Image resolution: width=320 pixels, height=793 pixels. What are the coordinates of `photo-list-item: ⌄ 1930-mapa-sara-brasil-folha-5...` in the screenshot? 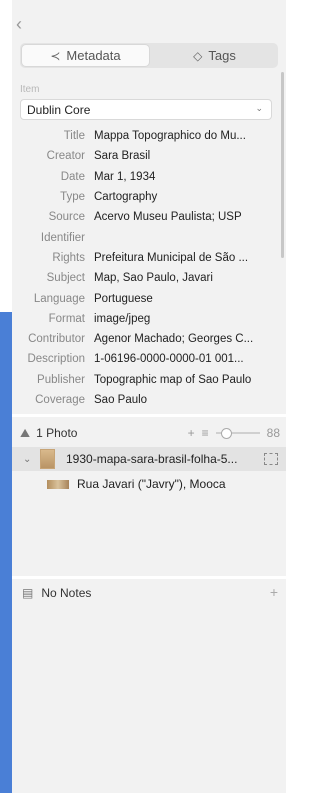 It's located at (149, 459).